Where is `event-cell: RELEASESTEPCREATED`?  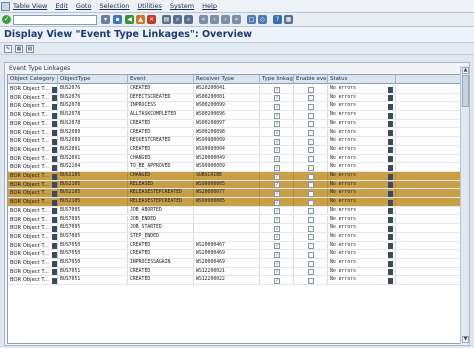 event-cell: RELEASESTEPCREATED is located at coordinates (161, 202).